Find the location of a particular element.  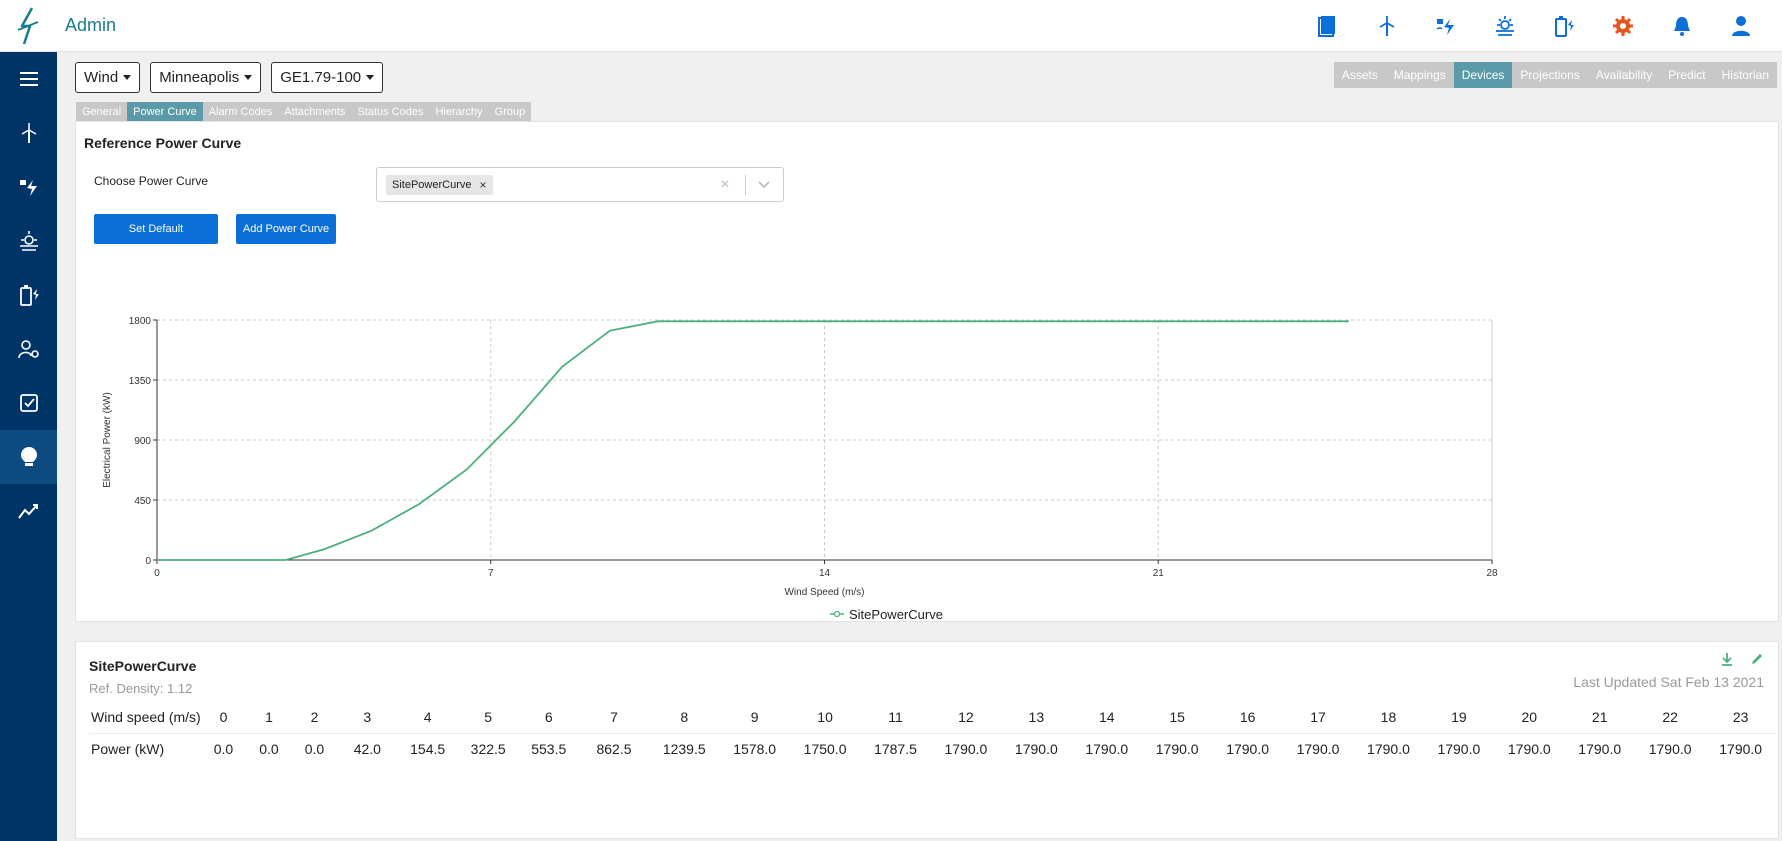

power-cell: 1787.5 is located at coordinates (895, 748).